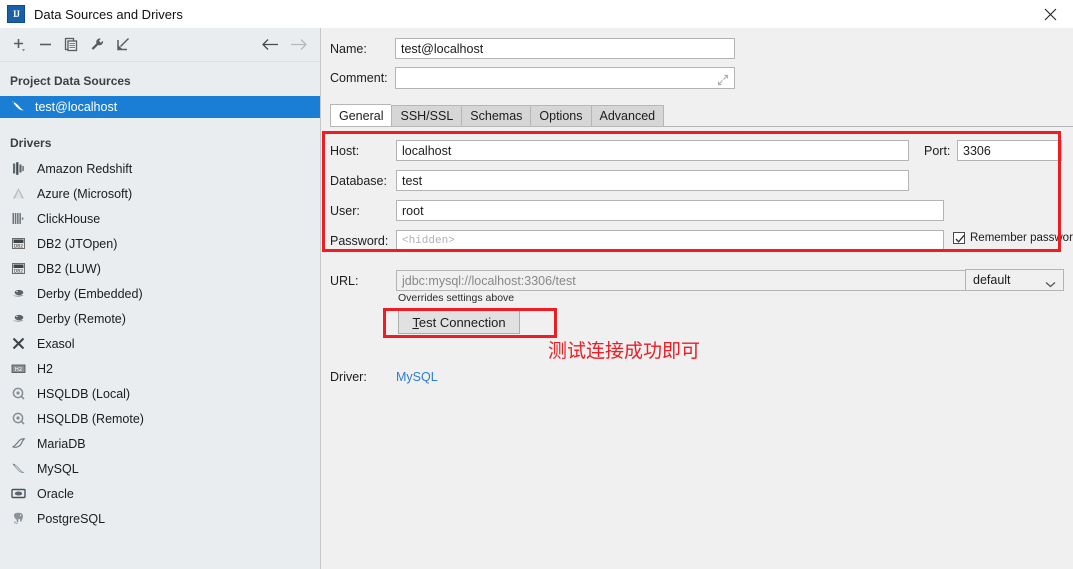  What do you see at coordinates (160, 193) in the screenshot?
I see `driver-item: Azure (Microsoft)` at bounding box center [160, 193].